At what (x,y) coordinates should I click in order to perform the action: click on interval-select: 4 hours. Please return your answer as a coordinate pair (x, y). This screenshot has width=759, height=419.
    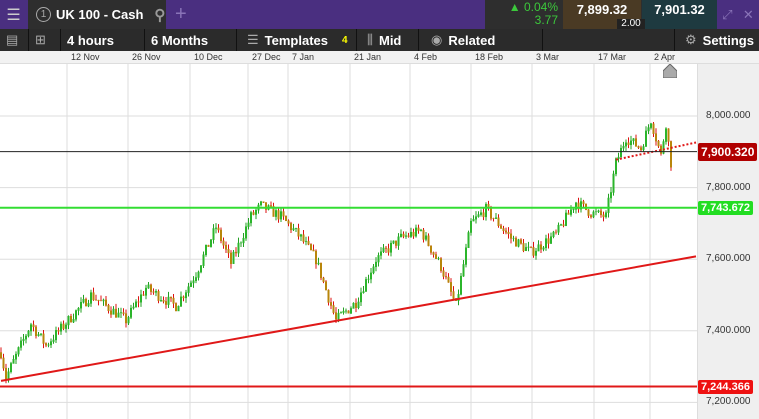
    Looking at the image, I should click on (103, 40).